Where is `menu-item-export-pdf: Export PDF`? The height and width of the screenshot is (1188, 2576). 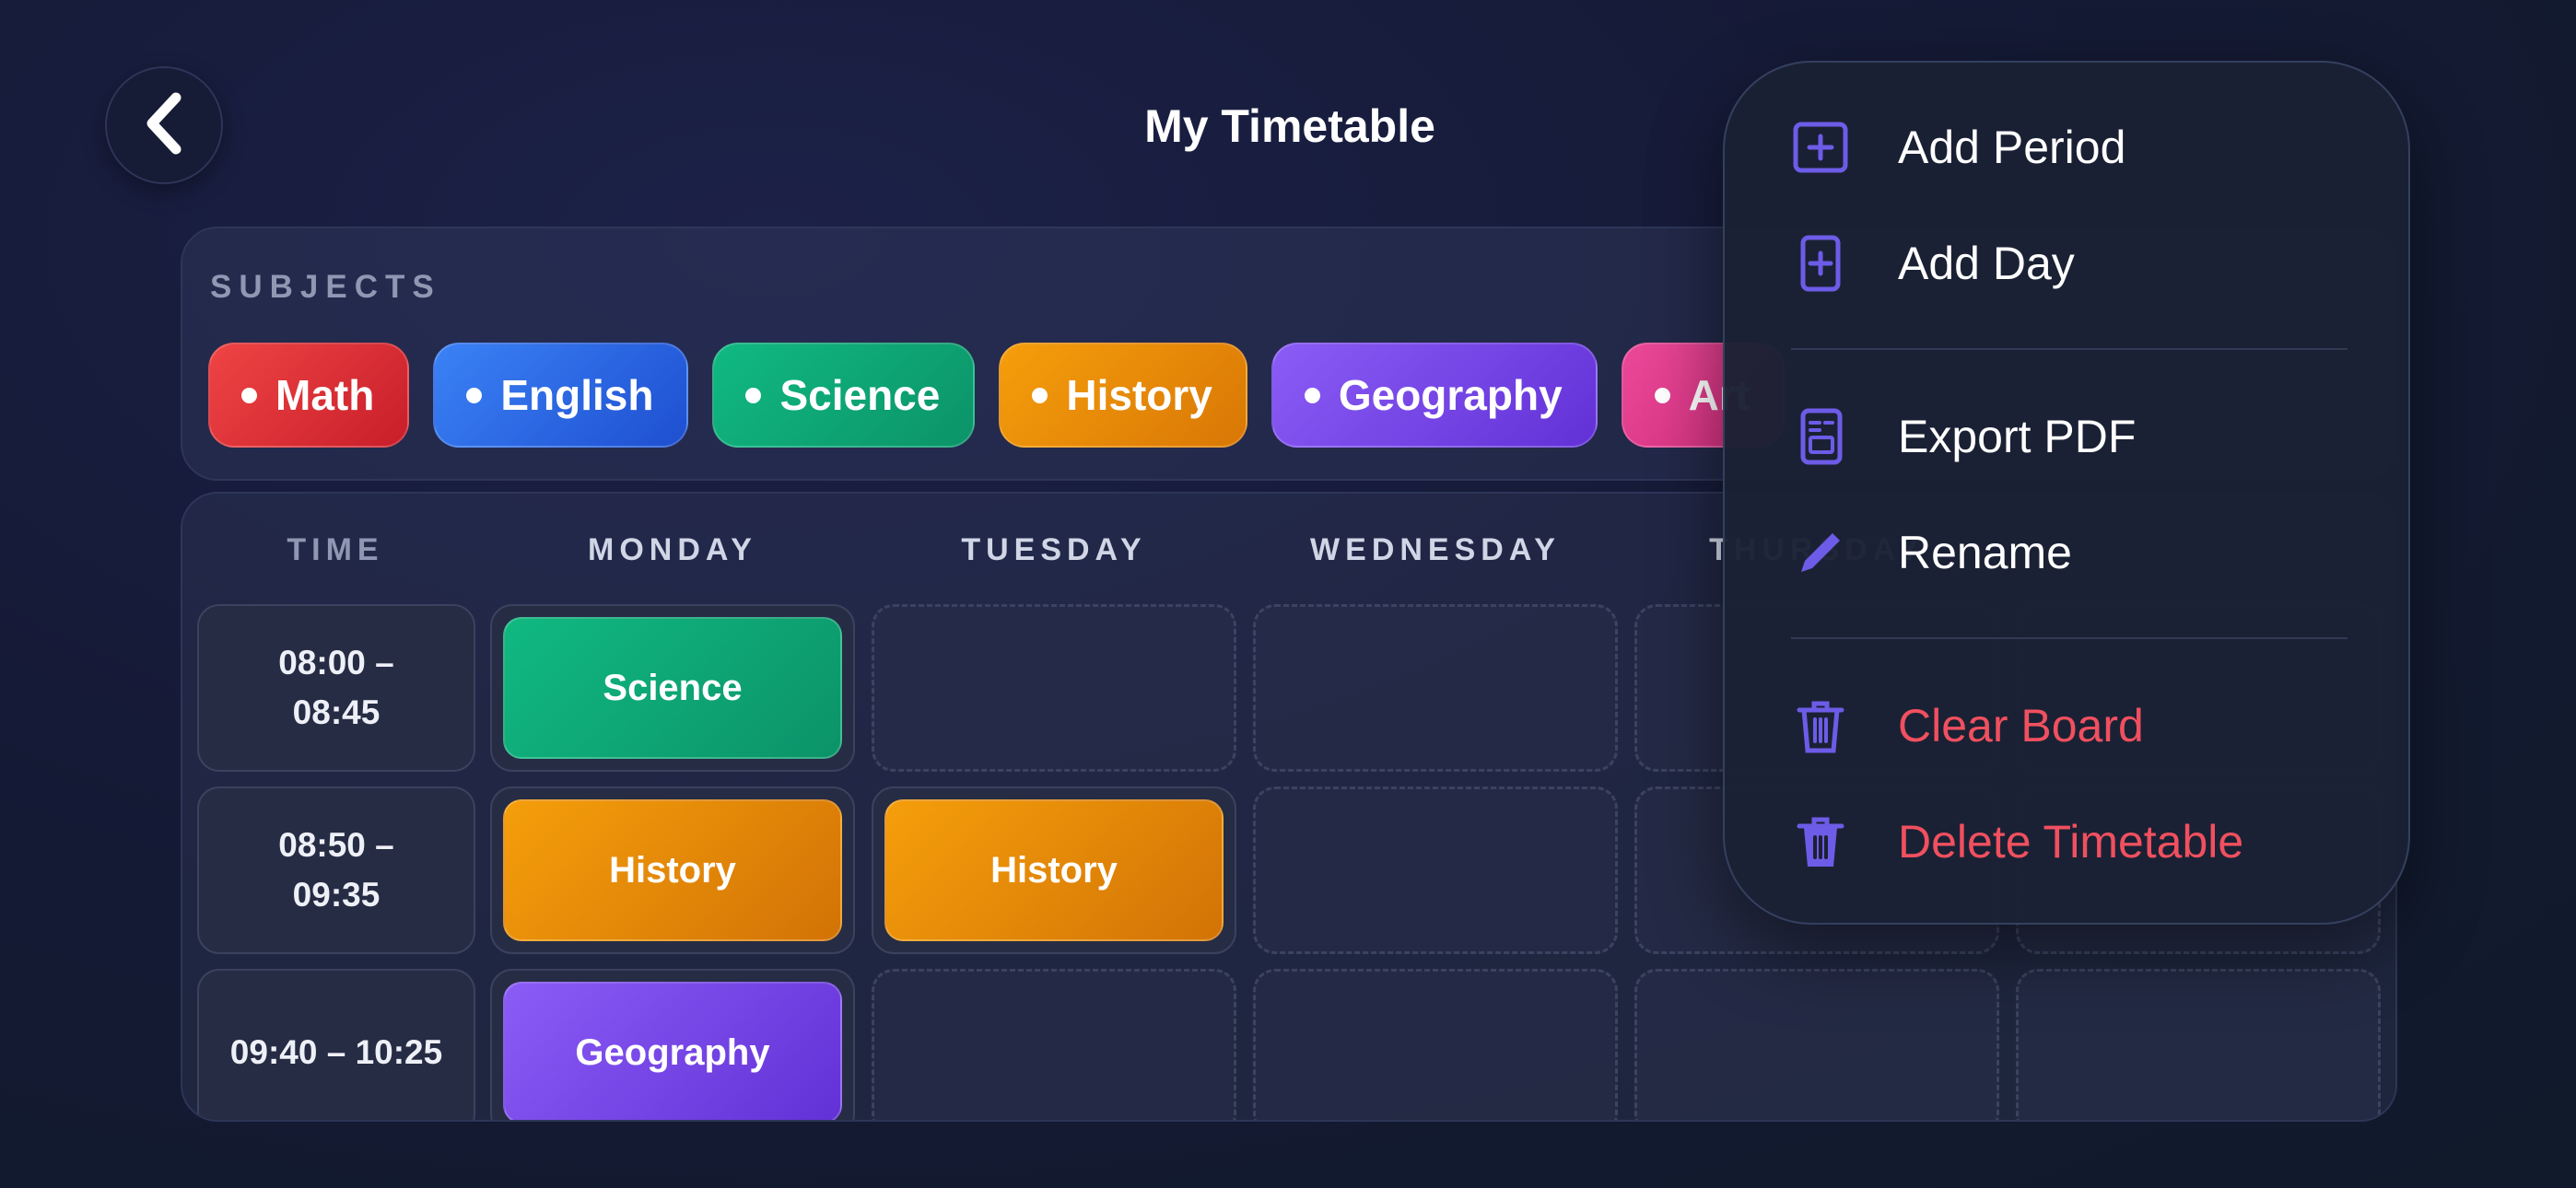
menu-item-export-pdf: Export PDF is located at coordinates (2076, 436).